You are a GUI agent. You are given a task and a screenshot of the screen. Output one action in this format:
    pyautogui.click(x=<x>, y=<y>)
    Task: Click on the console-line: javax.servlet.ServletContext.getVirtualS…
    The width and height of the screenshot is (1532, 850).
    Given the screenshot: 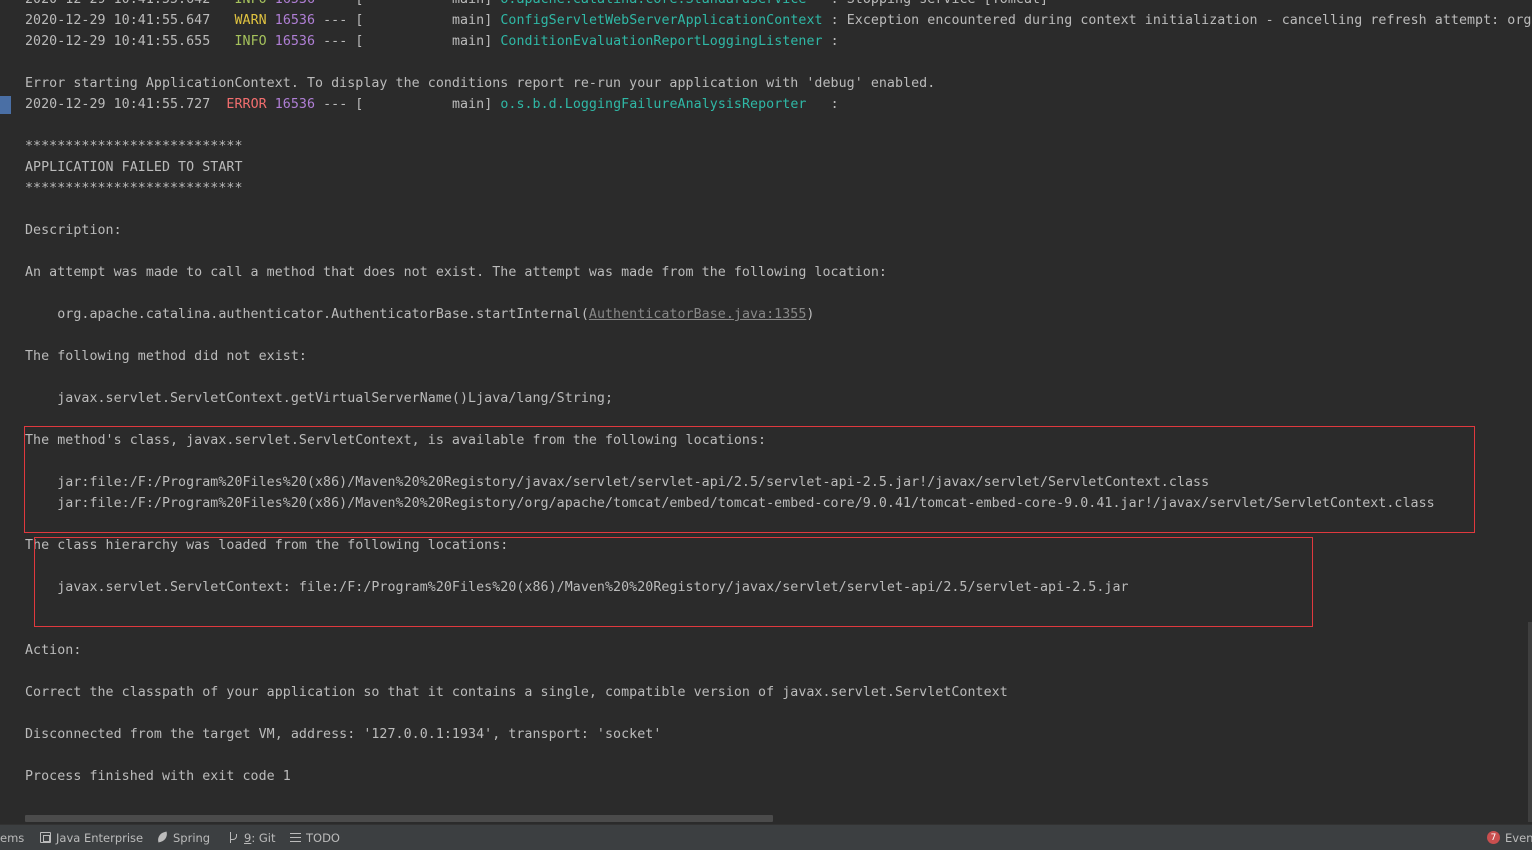 What is the action you would take?
    pyautogui.click(x=778, y=398)
    